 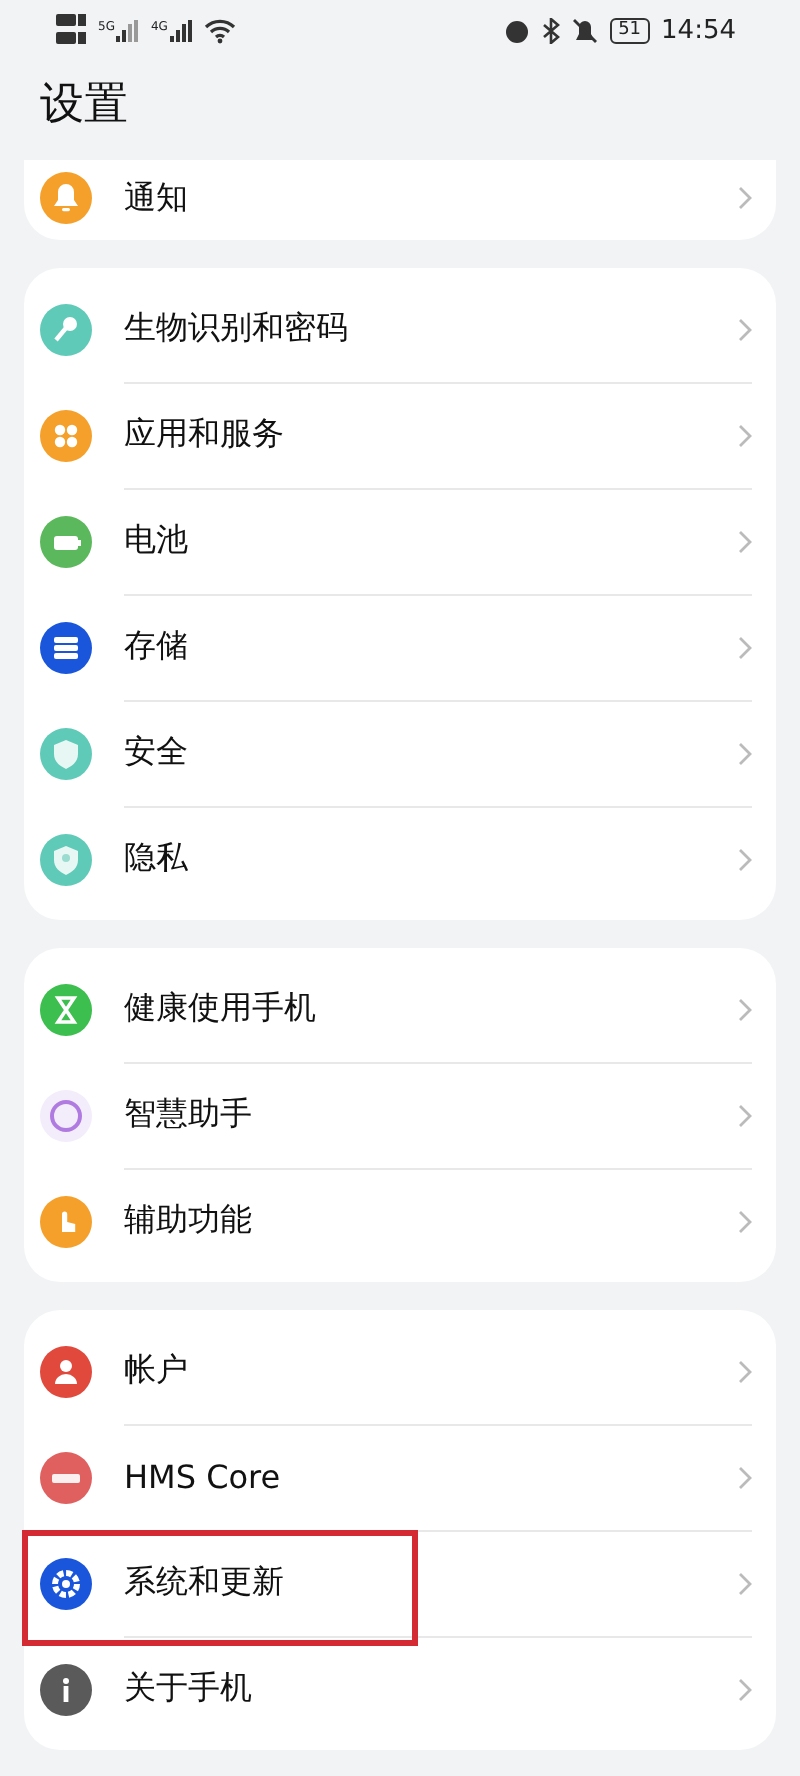 I want to click on settings-item: 系统和更新, so click(x=400, y=1583).